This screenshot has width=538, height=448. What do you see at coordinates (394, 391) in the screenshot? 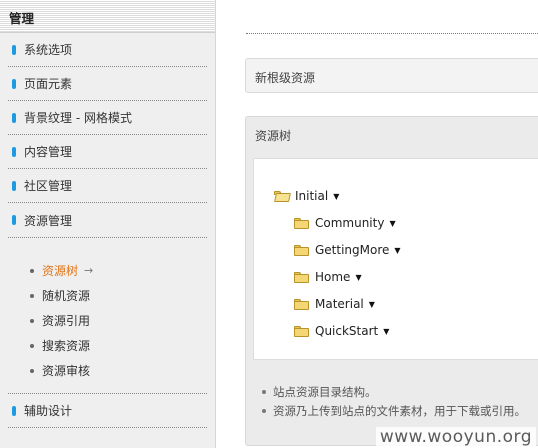
I see `help-note: 站点资源目录结构。` at bounding box center [394, 391].